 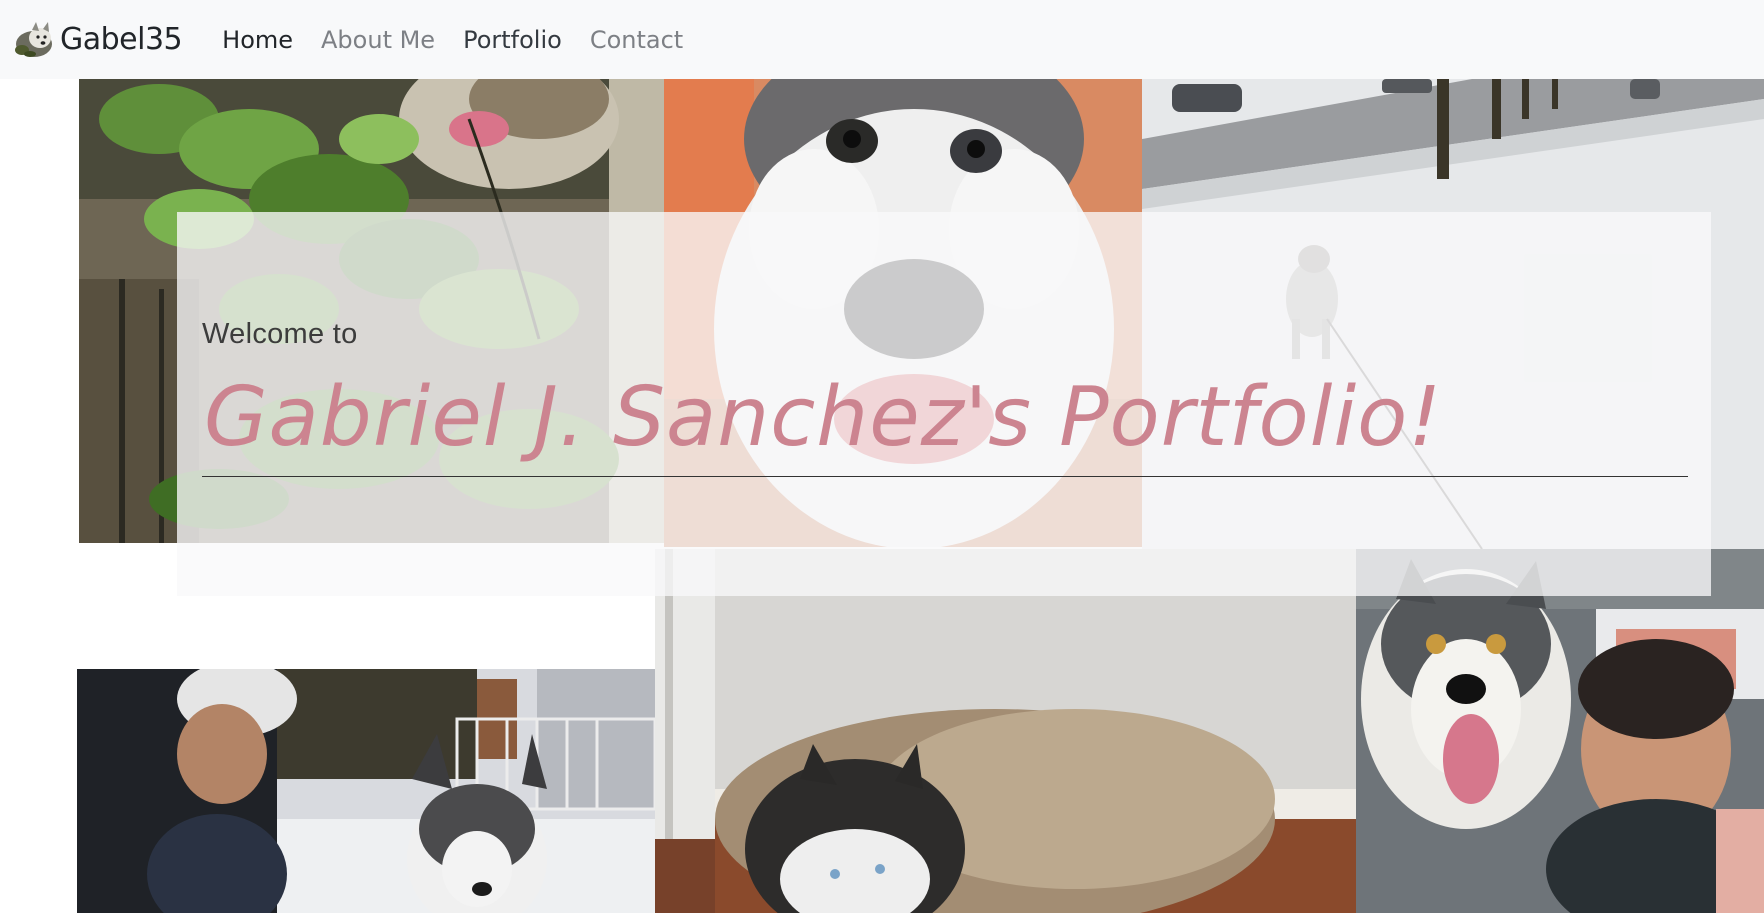 What do you see at coordinates (34, 40) in the screenshot?
I see `husky-logo-icon` at bounding box center [34, 40].